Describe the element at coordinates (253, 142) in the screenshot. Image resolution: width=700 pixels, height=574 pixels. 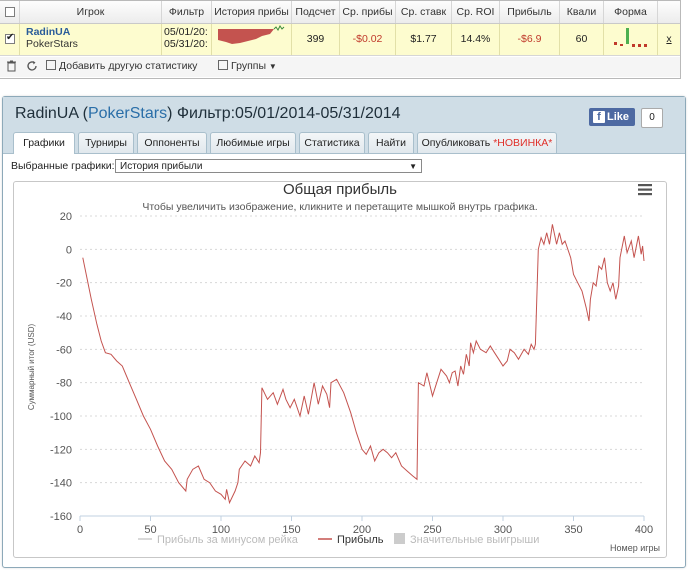
I see `tab-favorite-games: Любимые игры` at that location.